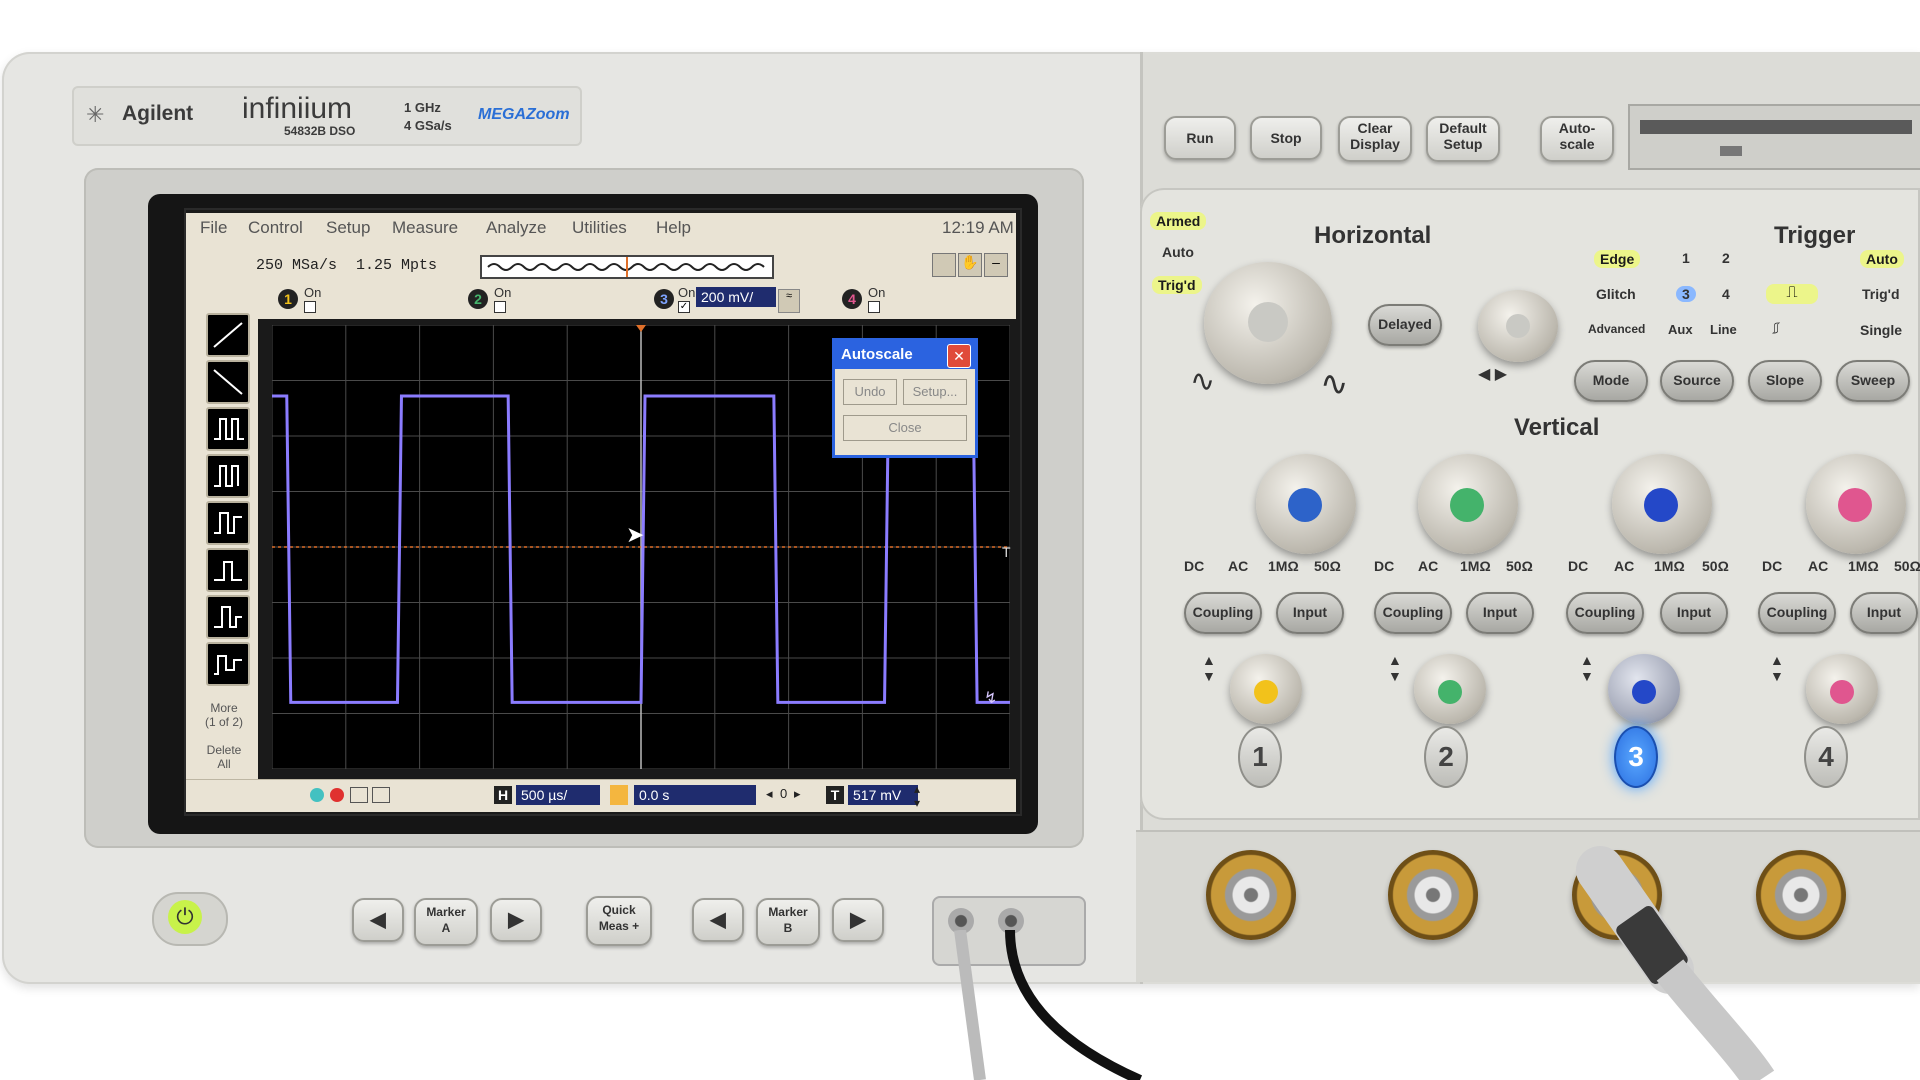 Image resolution: width=1920 pixels, height=1080 pixels. I want to click on rising-edge-trigger-icon, so click(228, 335).